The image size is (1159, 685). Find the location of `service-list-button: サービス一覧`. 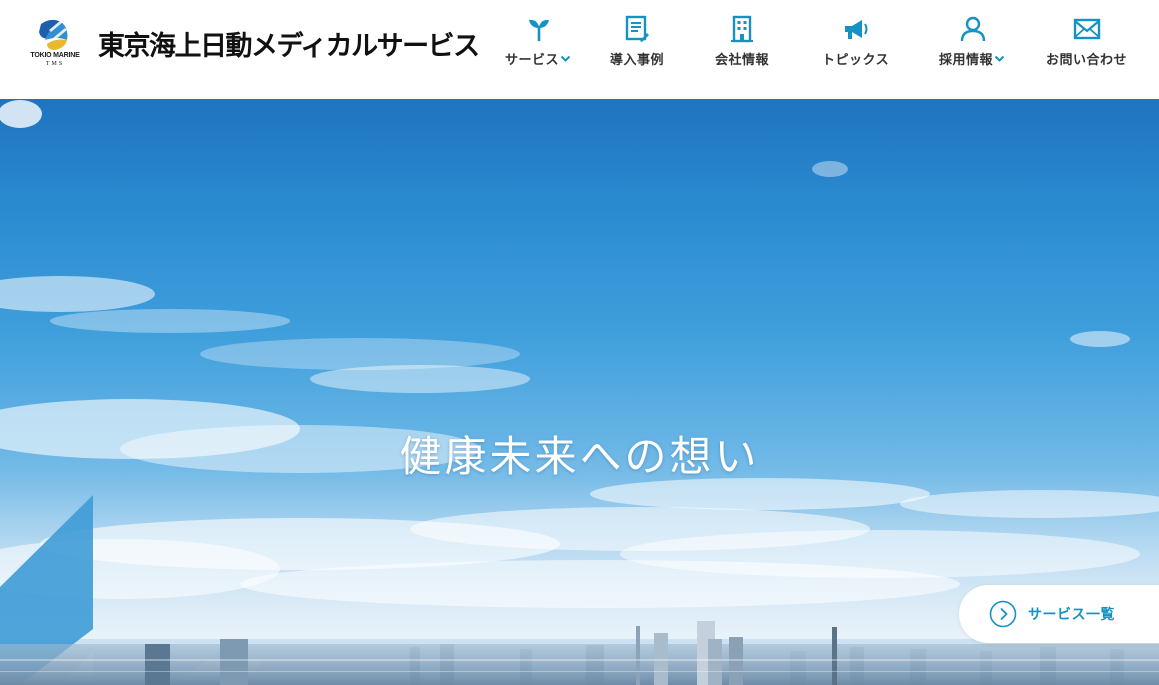

service-list-button: サービス一覧 is located at coordinates (1059, 614).